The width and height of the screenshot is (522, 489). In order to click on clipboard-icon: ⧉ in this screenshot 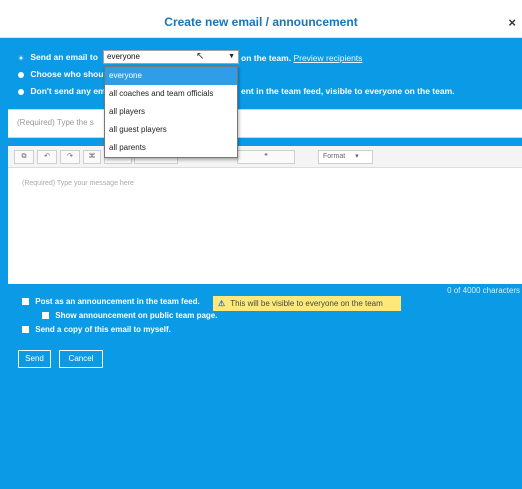, I will do `click(24, 157)`.